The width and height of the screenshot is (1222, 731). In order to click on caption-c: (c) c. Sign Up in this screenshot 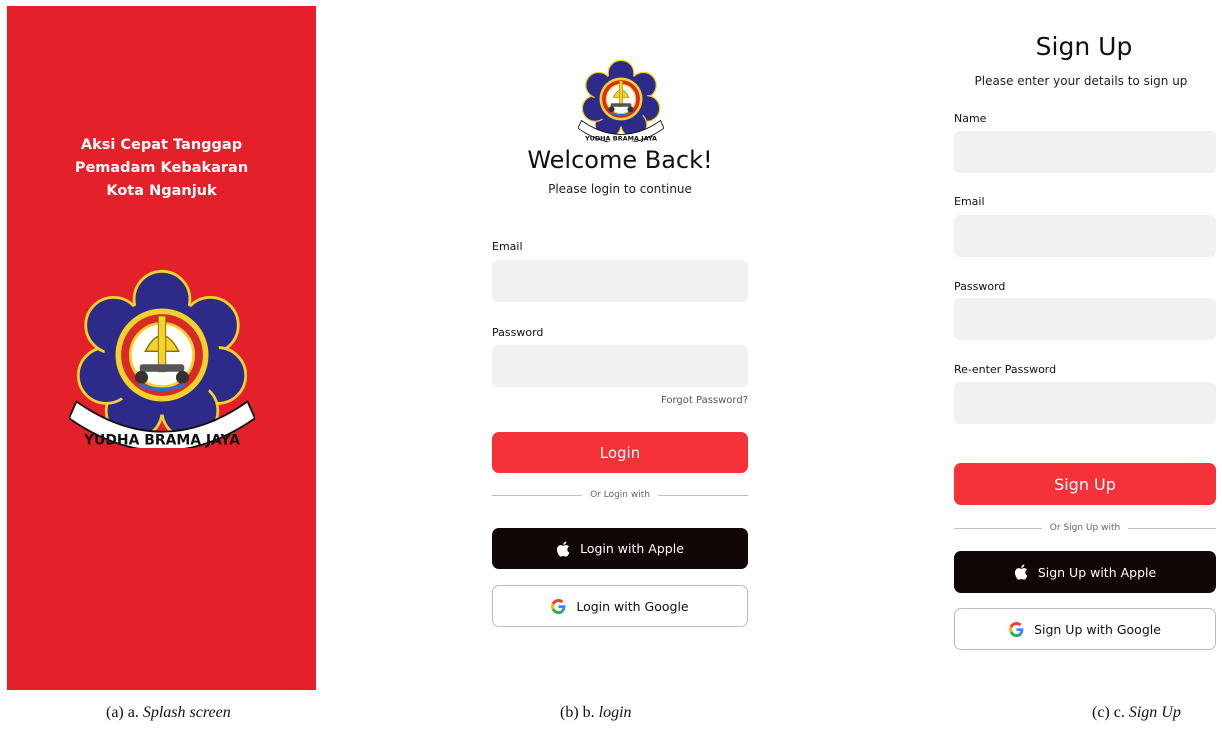, I will do `click(1136, 713)`.